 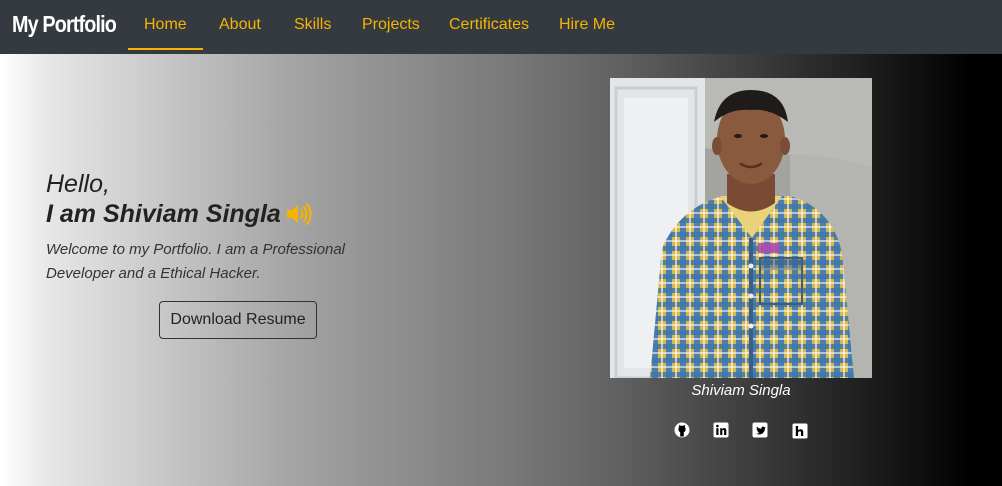 I want to click on nav-skills: Skills, so click(x=312, y=25).